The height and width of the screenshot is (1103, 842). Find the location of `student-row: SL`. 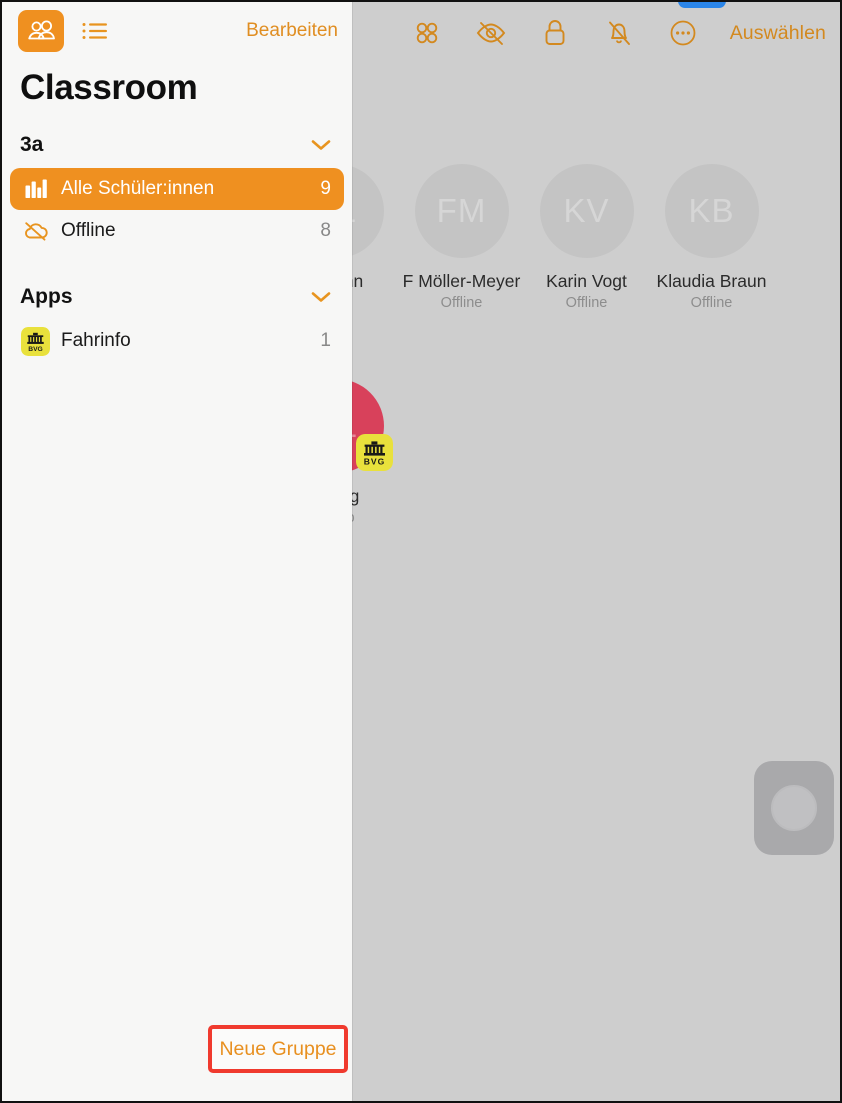

student-row: SL is located at coordinates (557, 446).